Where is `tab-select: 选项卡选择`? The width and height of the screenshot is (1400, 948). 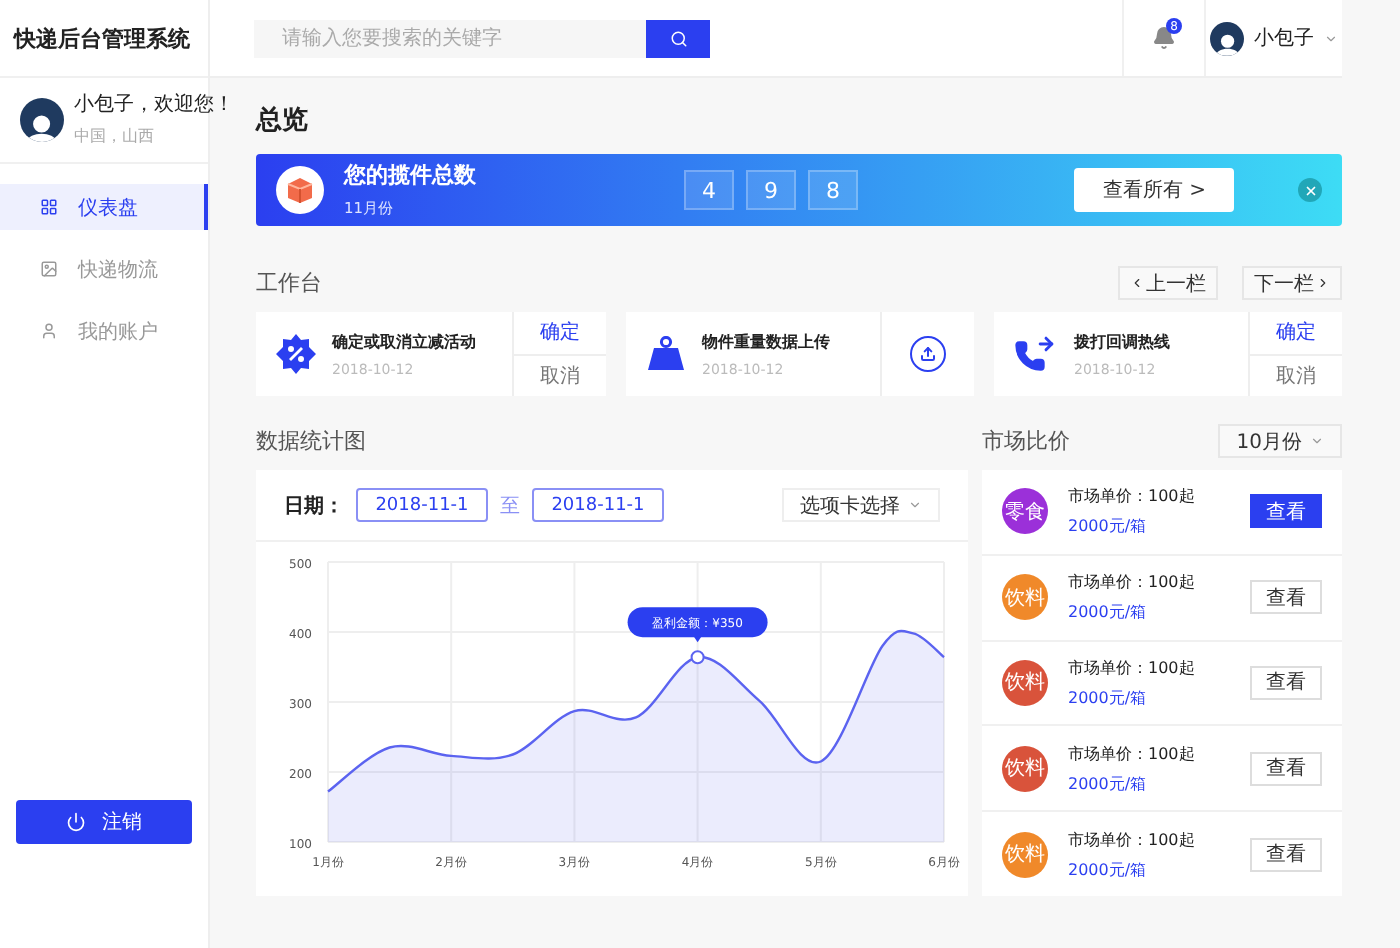
tab-select: 选项卡选择 is located at coordinates (861, 505).